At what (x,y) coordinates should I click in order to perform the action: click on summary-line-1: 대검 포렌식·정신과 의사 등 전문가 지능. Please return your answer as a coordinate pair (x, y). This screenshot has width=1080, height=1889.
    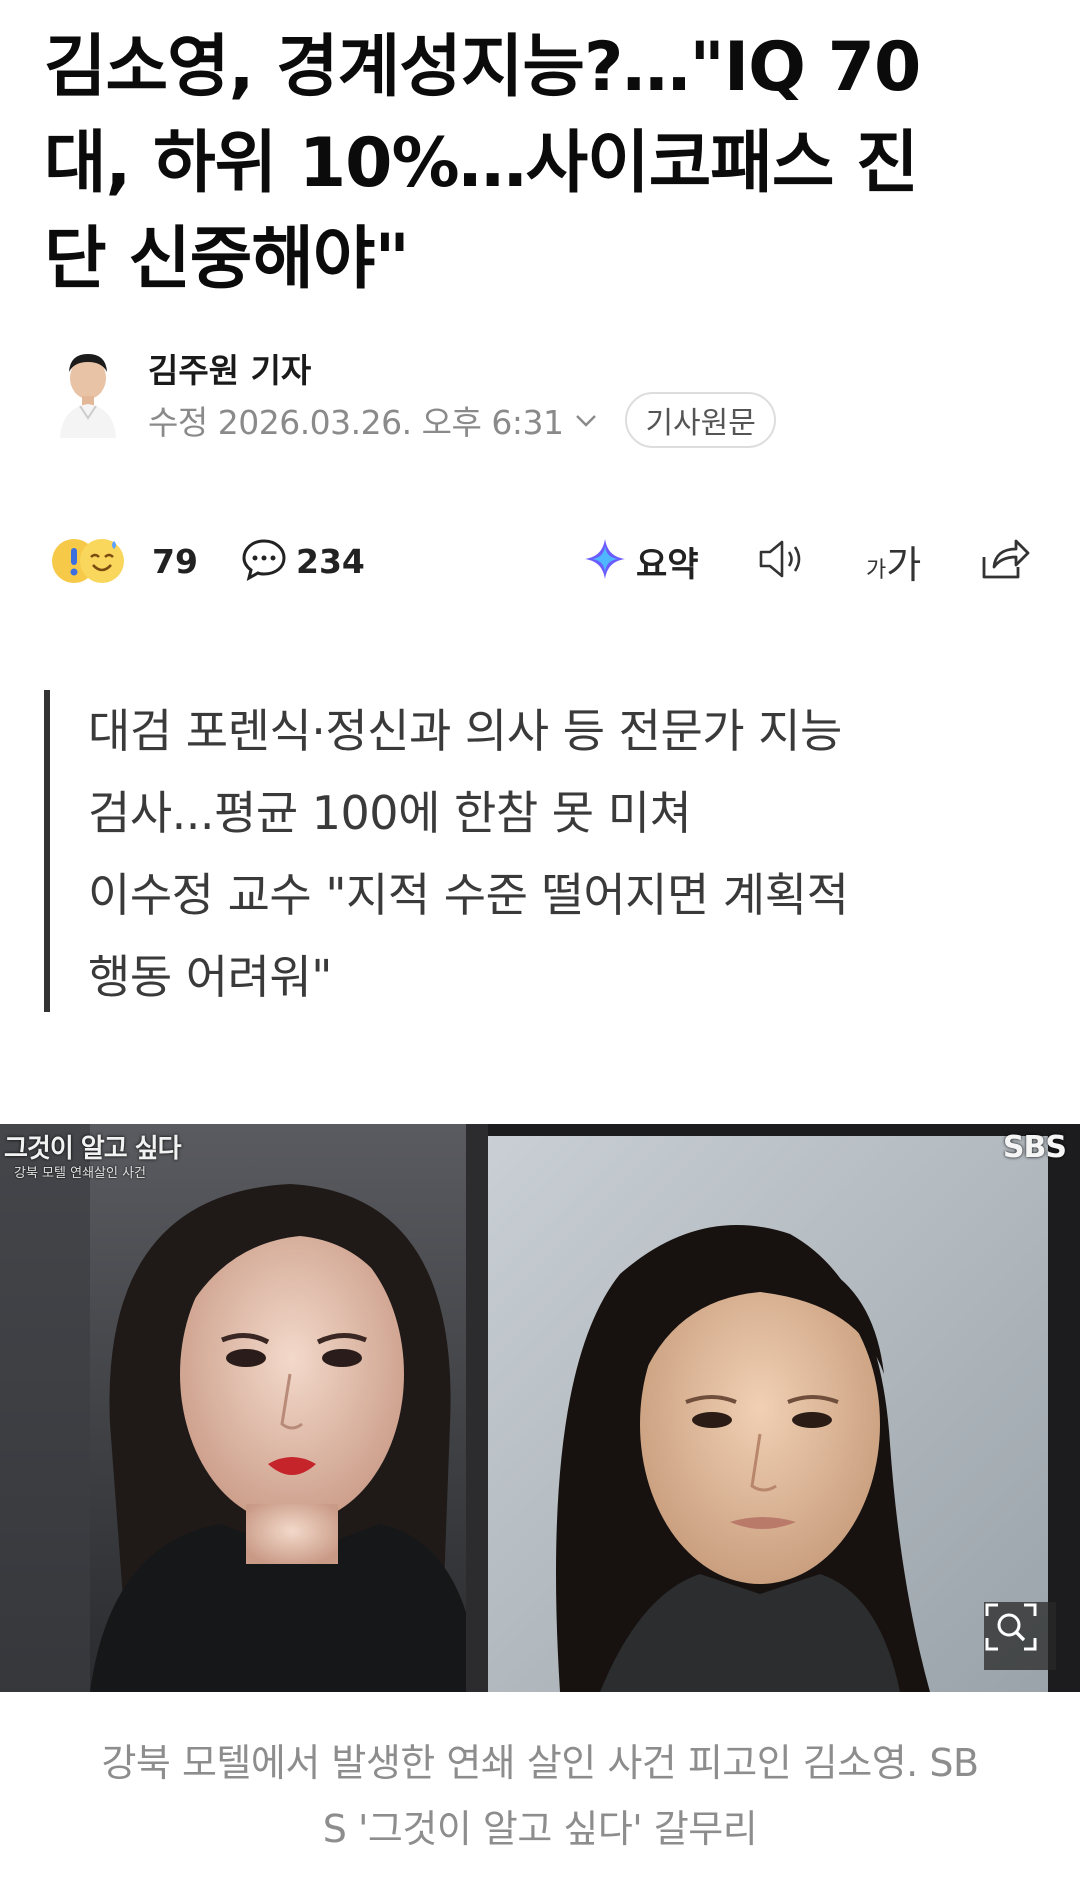
    Looking at the image, I should click on (465, 731).